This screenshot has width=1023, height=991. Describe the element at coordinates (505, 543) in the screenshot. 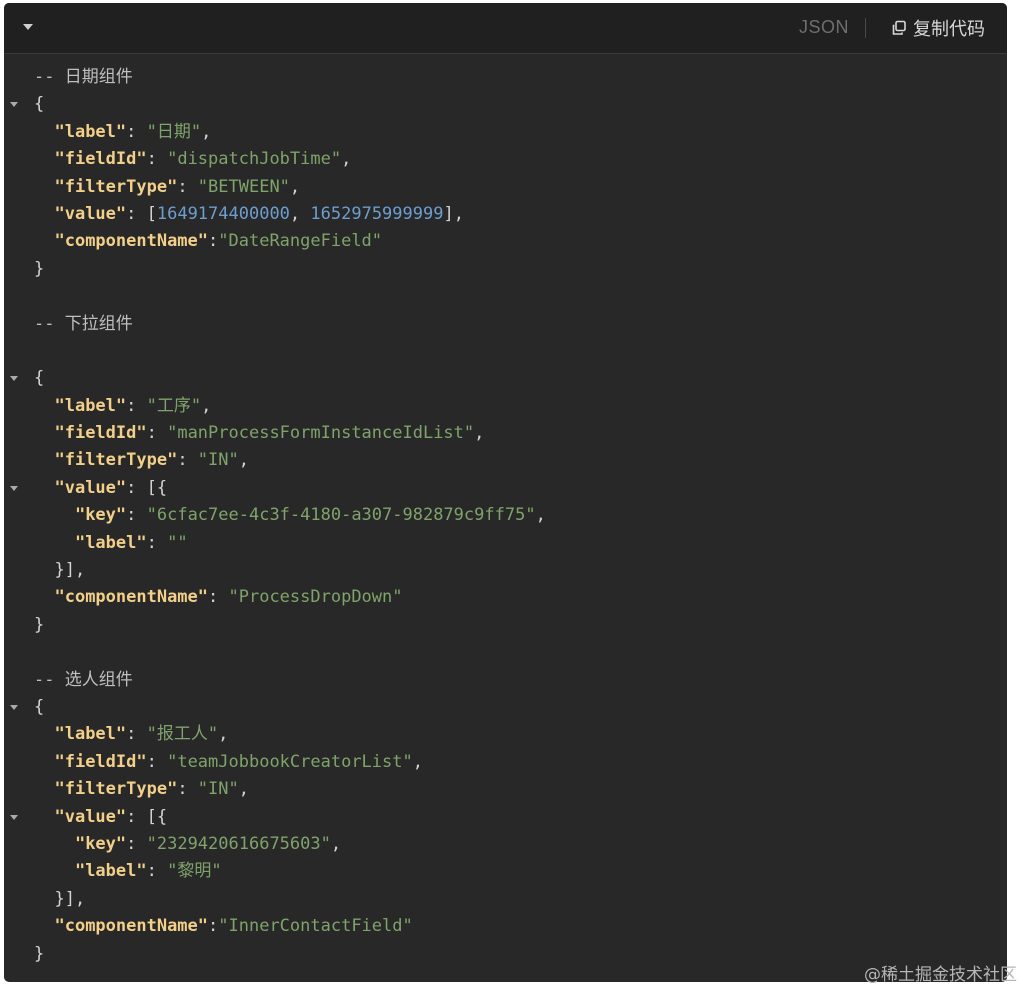

I see `code-line: "label": ""` at that location.